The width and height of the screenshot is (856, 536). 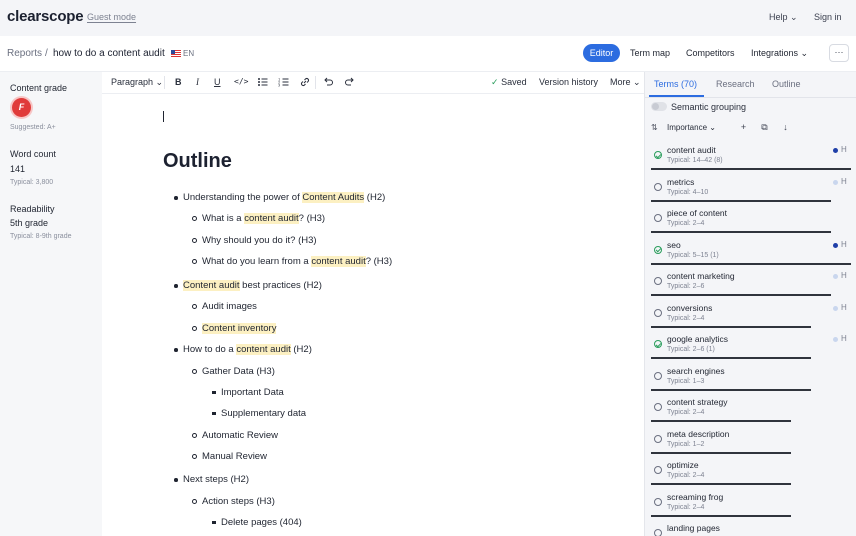 What do you see at coordinates (735, 84) in the screenshot?
I see `tab-research: Research` at bounding box center [735, 84].